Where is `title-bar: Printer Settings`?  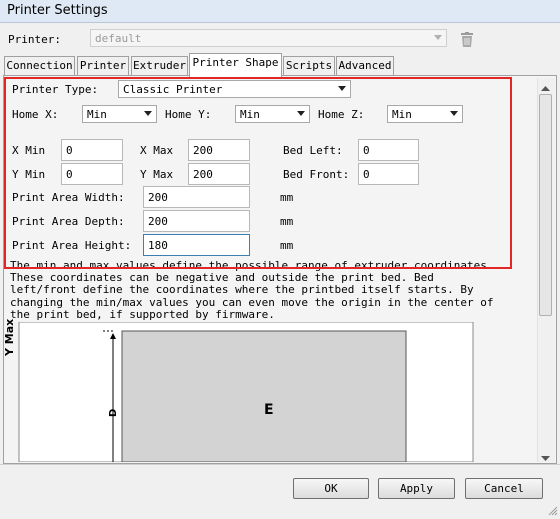
title-bar: Printer Settings is located at coordinates (280, 11).